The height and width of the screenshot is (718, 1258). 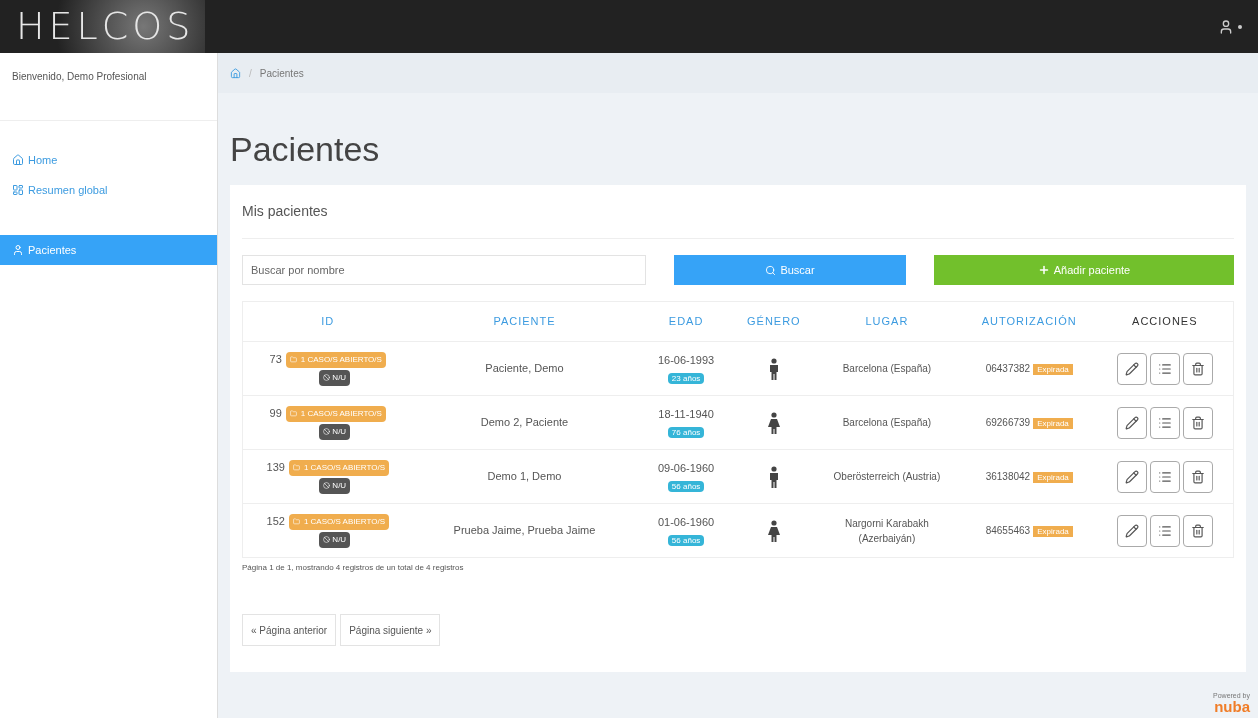 What do you see at coordinates (886, 476) in the screenshot?
I see `table-cell: Oberösterreich (Austria)` at bounding box center [886, 476].